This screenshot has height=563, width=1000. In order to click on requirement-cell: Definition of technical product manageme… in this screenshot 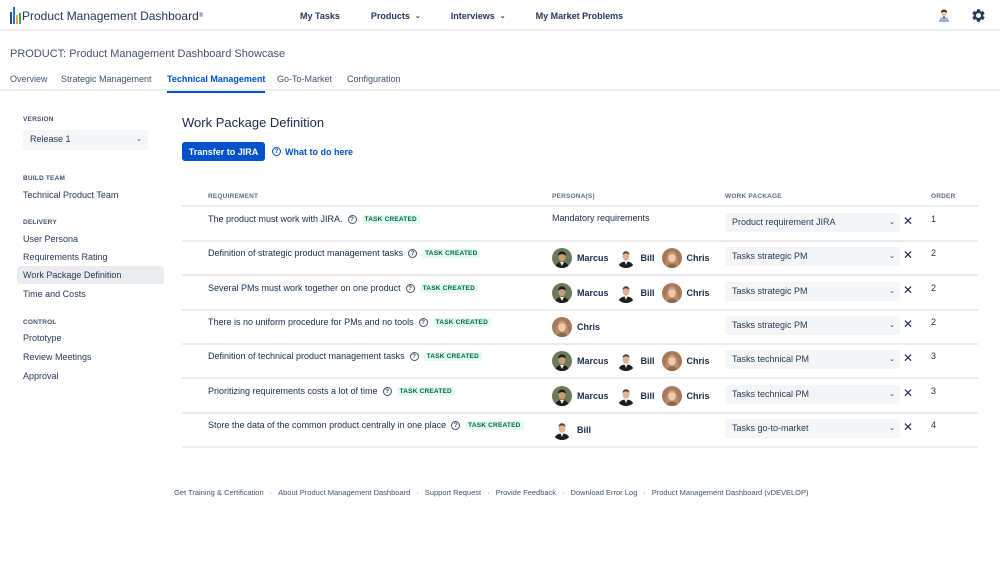, I will do `click(345, 356)`.